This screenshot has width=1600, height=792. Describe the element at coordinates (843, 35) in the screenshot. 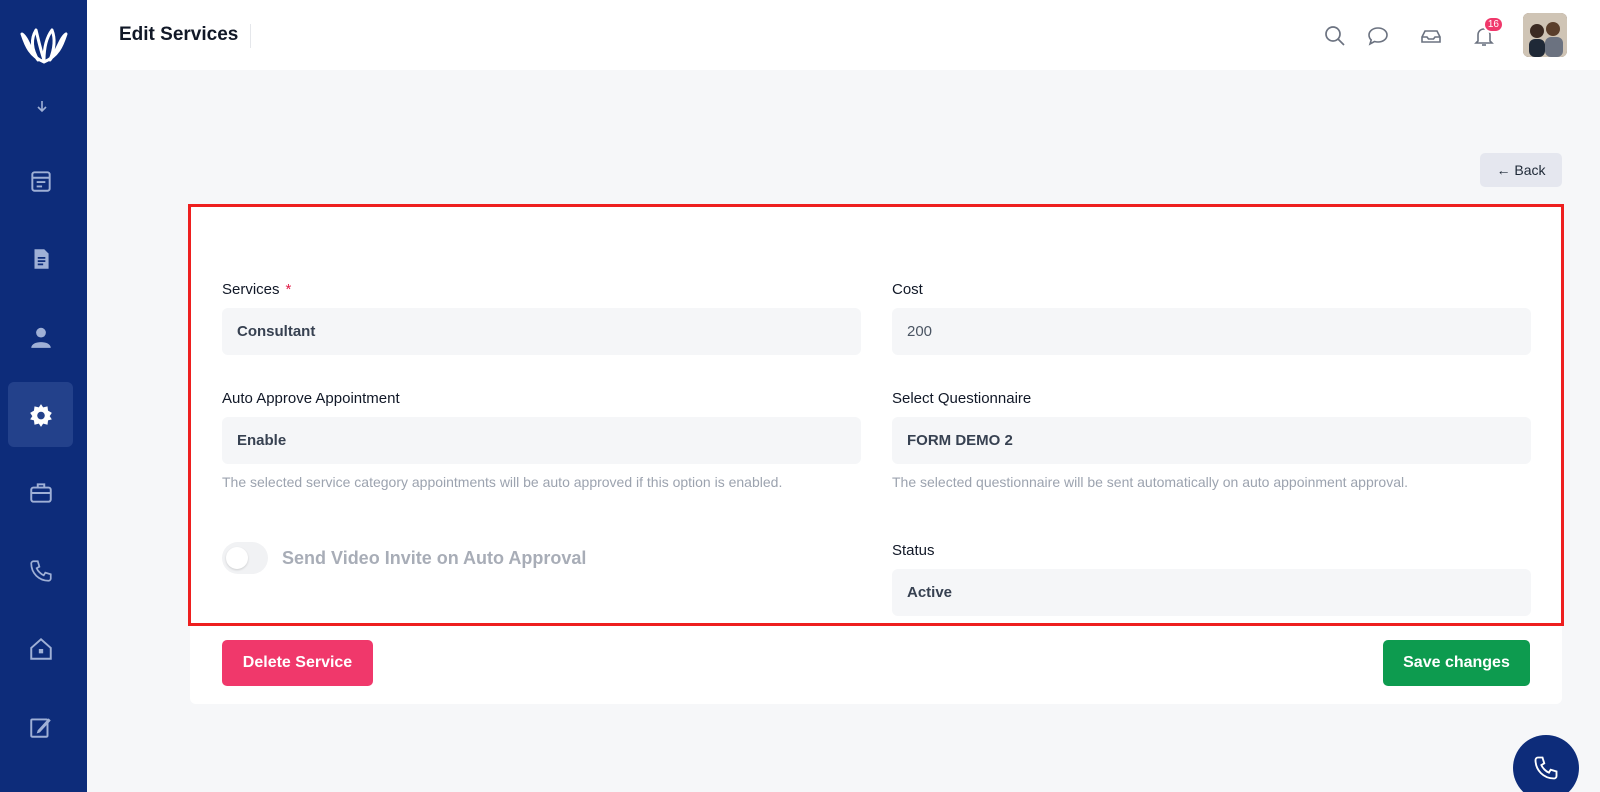

I see `top-header: Edit Services 16` at that location.